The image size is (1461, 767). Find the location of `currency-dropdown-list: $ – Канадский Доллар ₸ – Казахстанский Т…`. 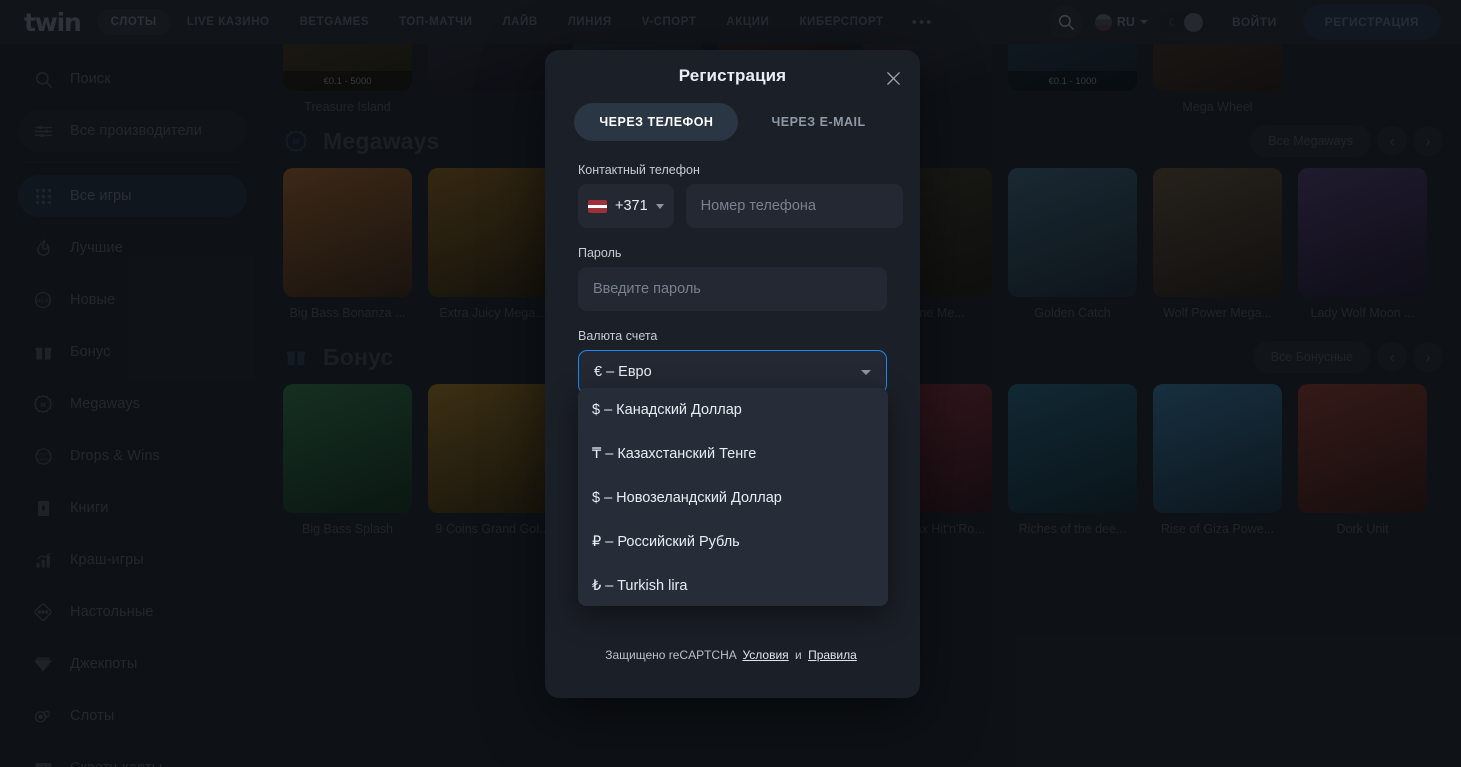

currency-dropdown-list: $ – Канадский Доллар ₸ – Казахстанский Т… is located at coordinates (733, 497).